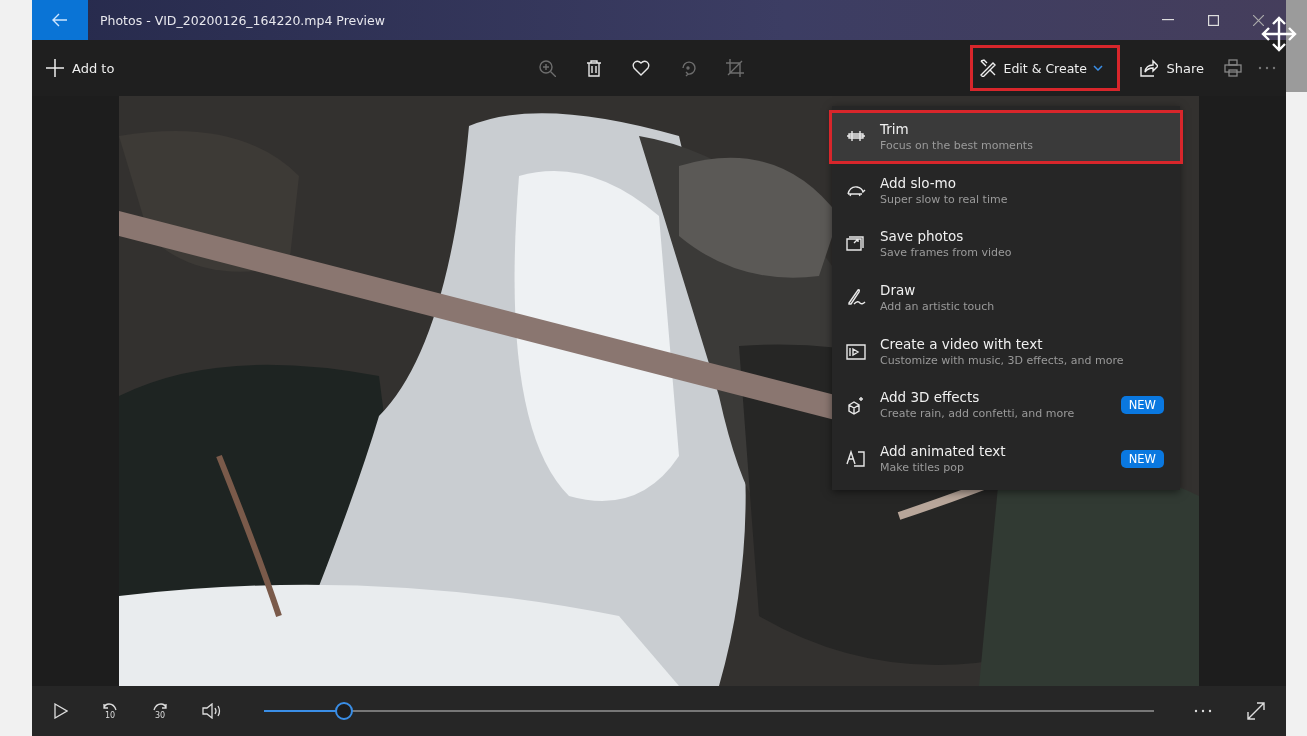 The height and width of the screenshot is (736, 1307). Describe the element at coordinates (922, 237) in the screenshot. I see `menu-item-title: Save photos` at that location.